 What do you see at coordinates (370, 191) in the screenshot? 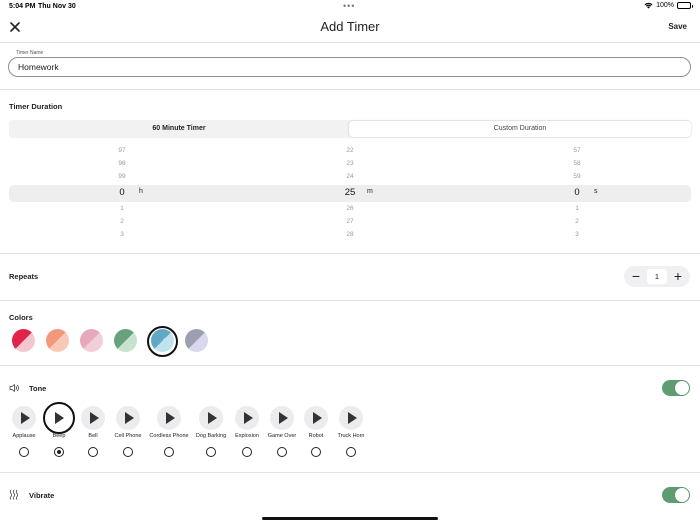
I see `minutes-unit: m` at bounding box center [370, 191].